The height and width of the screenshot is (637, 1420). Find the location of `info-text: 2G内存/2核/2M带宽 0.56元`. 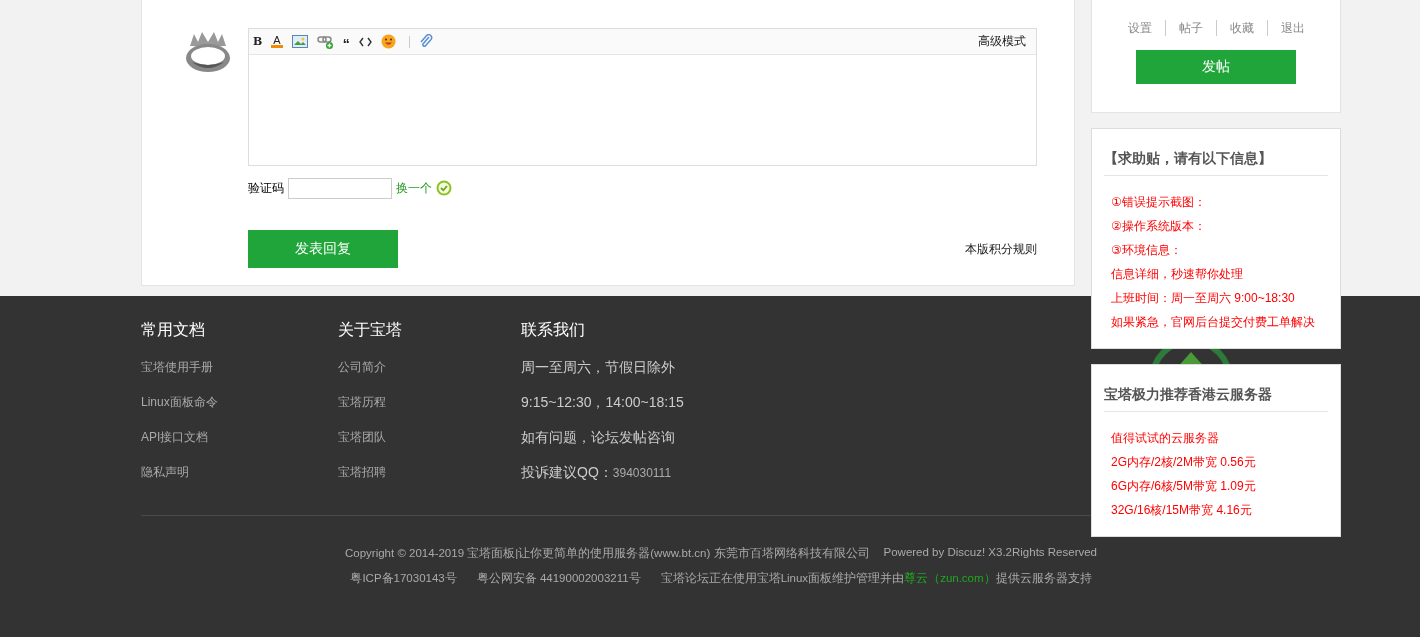

info-text: 2G内存/2核/2M带宽 0.56元 is located at coordinates (1184, 462).